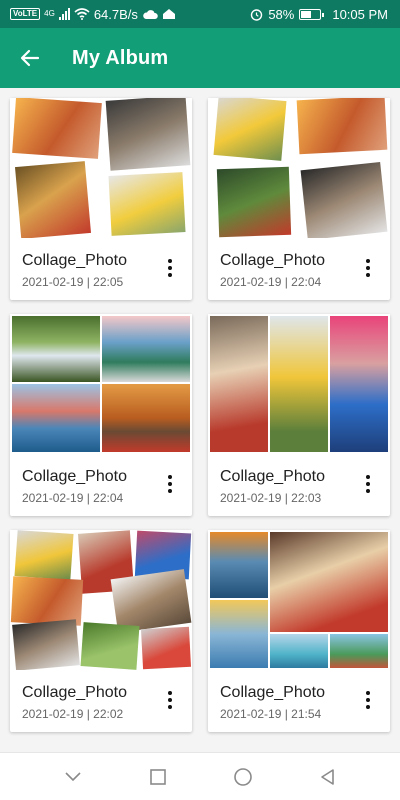  I want to click on album-date: 2021-02-19 | 21:54, so click(271, 714).